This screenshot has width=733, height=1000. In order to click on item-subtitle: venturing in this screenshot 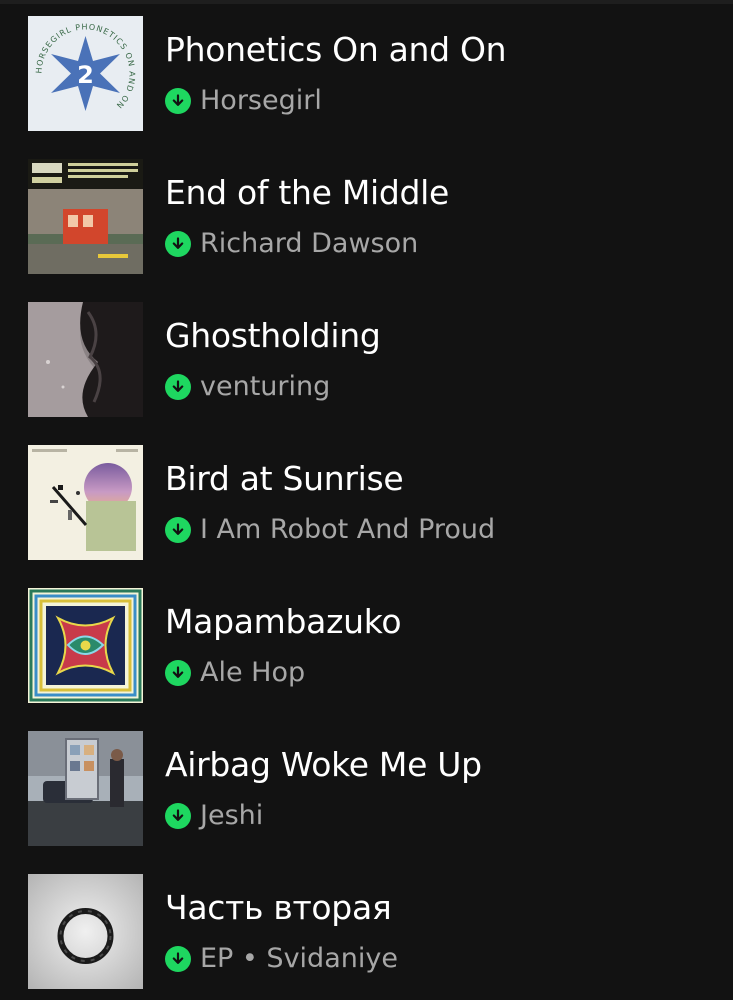, I will do `click(265, 386)`.